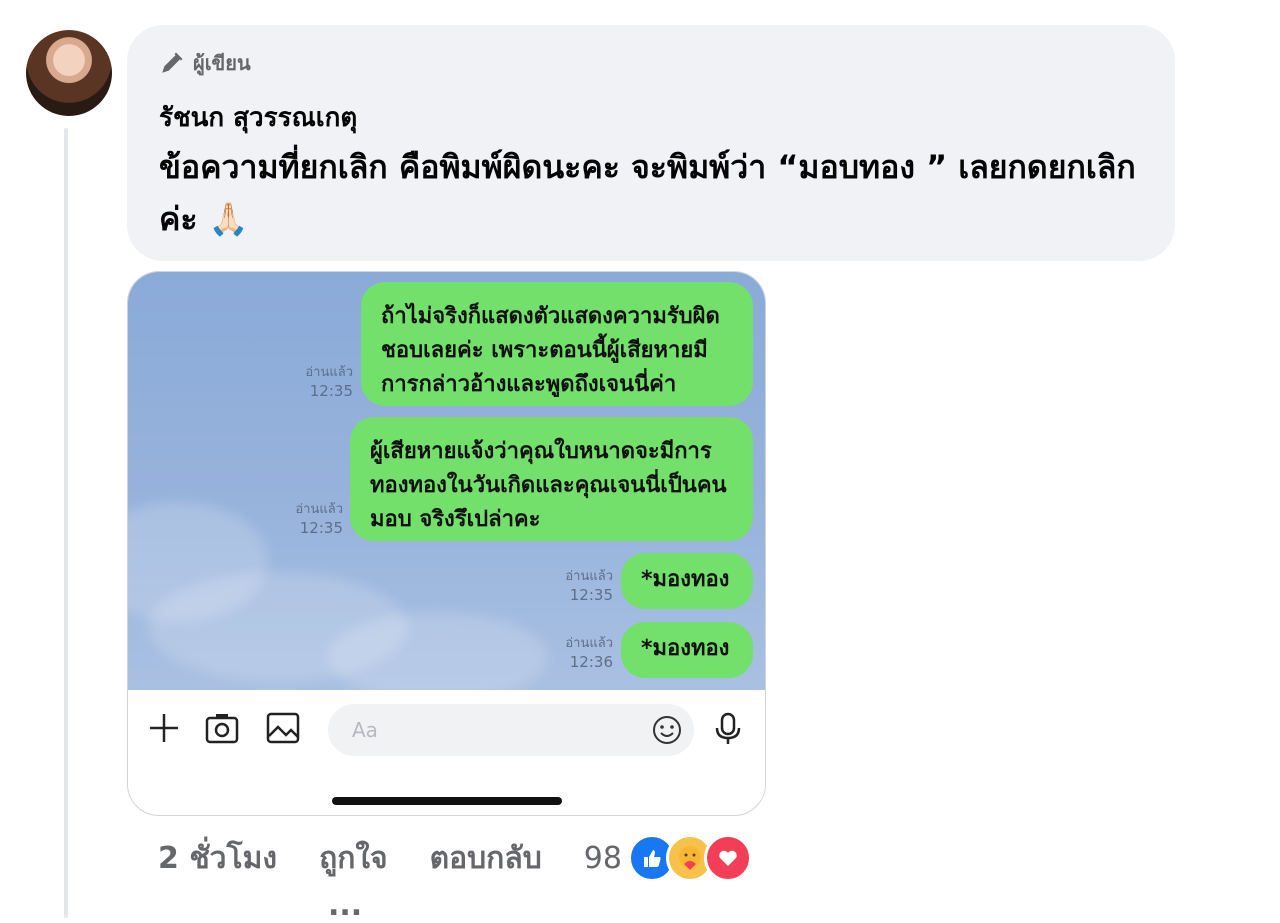 The width and height of the screenshot is (1280, 923). What do you see at coordinates (667, 730) in the screenshot?
I see `emoji-icon` at bounding box center [667, 730].